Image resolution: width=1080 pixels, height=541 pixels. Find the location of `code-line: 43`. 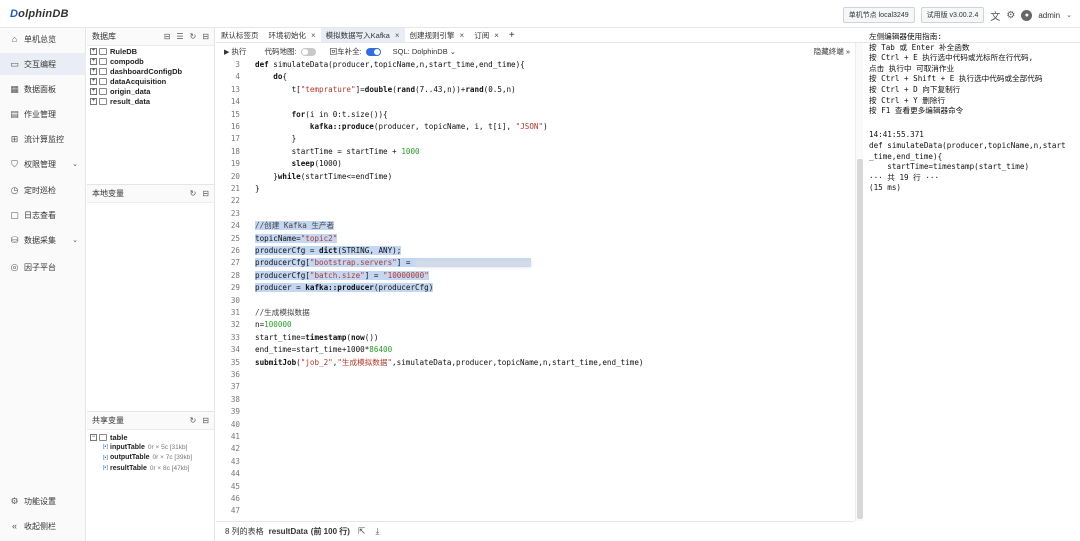

code-line: 43 is located at coordinates (535, 462).